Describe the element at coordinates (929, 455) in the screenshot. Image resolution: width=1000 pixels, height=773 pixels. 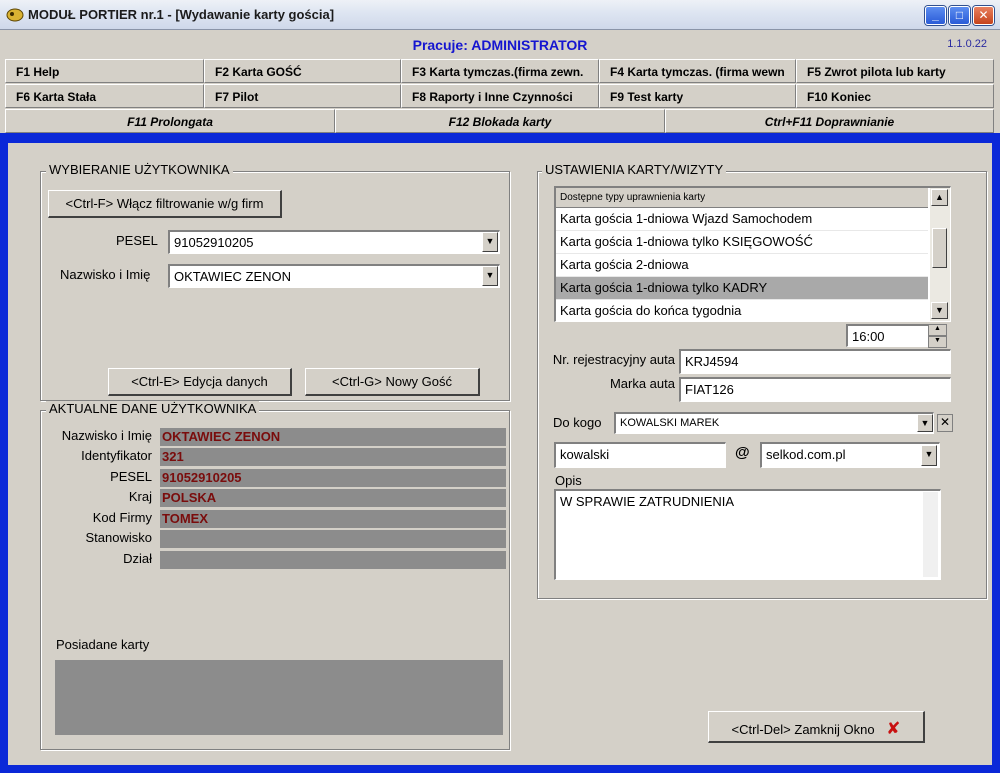
I see `email-domain-dropdown-arrow-icon: ▼` at that location.